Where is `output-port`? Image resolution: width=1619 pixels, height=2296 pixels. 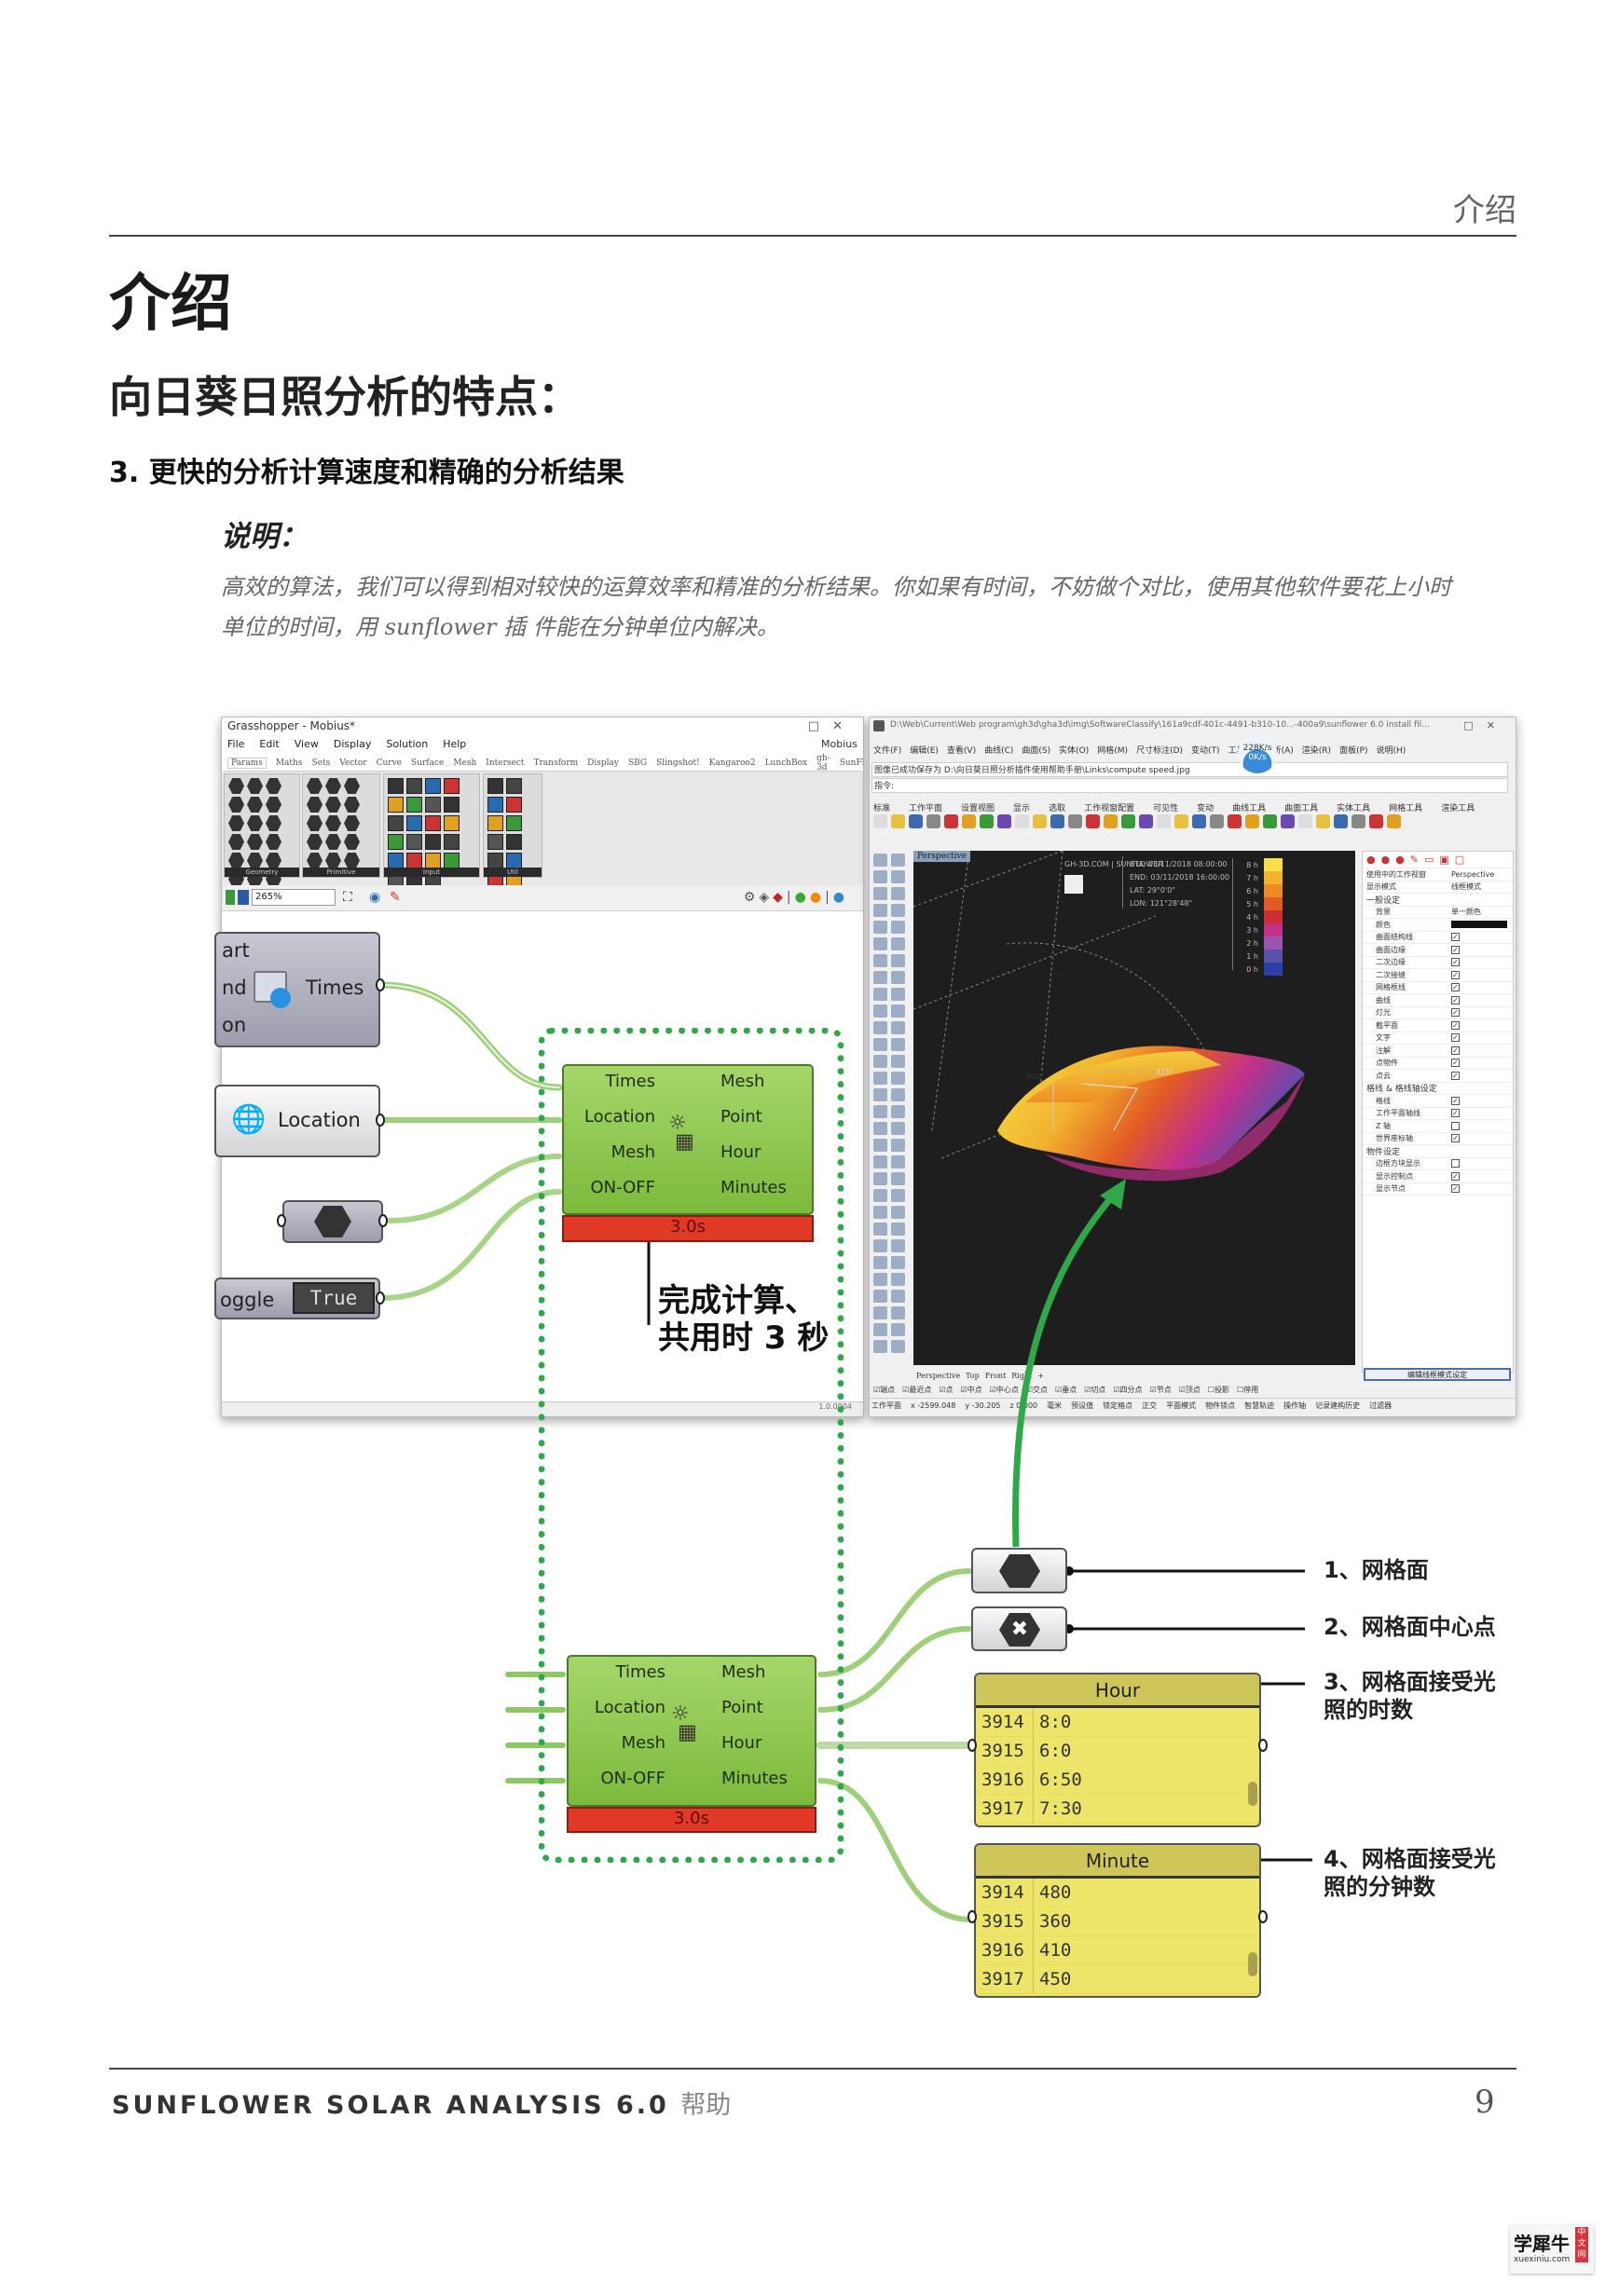
output-port is located at coordinates (1263, 1917).